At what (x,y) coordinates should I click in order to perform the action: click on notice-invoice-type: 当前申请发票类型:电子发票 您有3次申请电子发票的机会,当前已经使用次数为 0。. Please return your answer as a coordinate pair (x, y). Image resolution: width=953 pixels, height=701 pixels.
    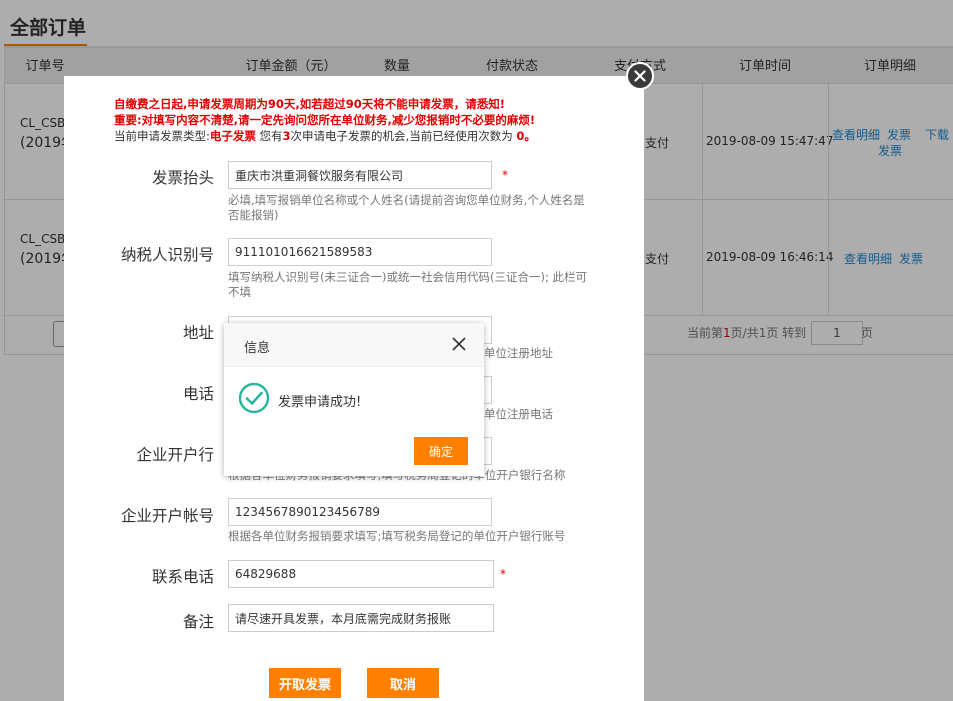
    Looking at the image, I should click on (325, 136).